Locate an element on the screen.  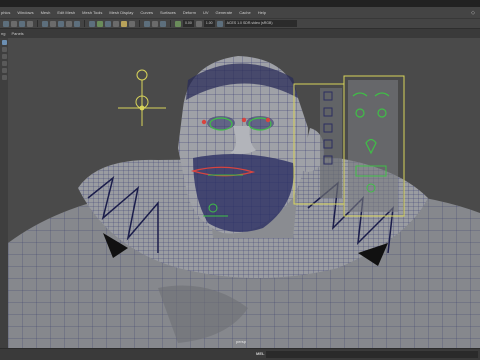
menu-edit-mesh: Edit Mesh is located at coordinates (66, 12).